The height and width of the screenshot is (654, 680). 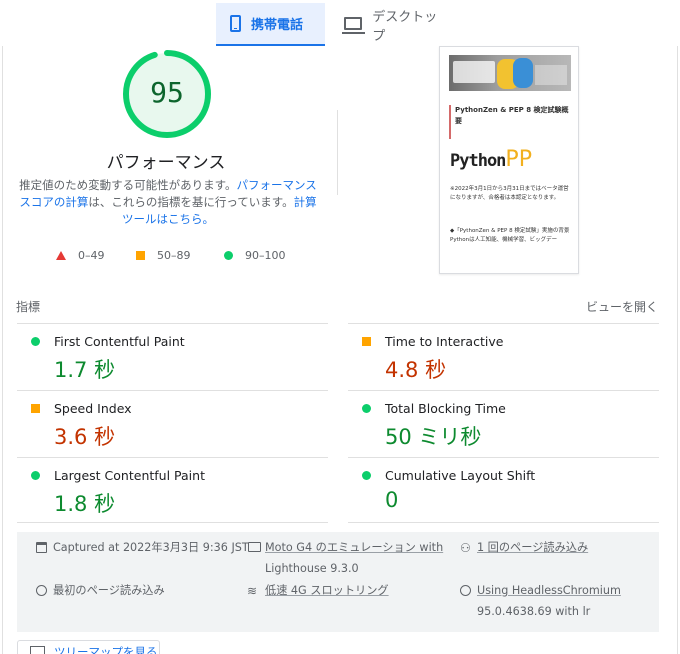 What do you see at coordinates (444, 341) in the screenshot?
I see `metric-name: Time to Interactive` at bounding box center [444, 341].